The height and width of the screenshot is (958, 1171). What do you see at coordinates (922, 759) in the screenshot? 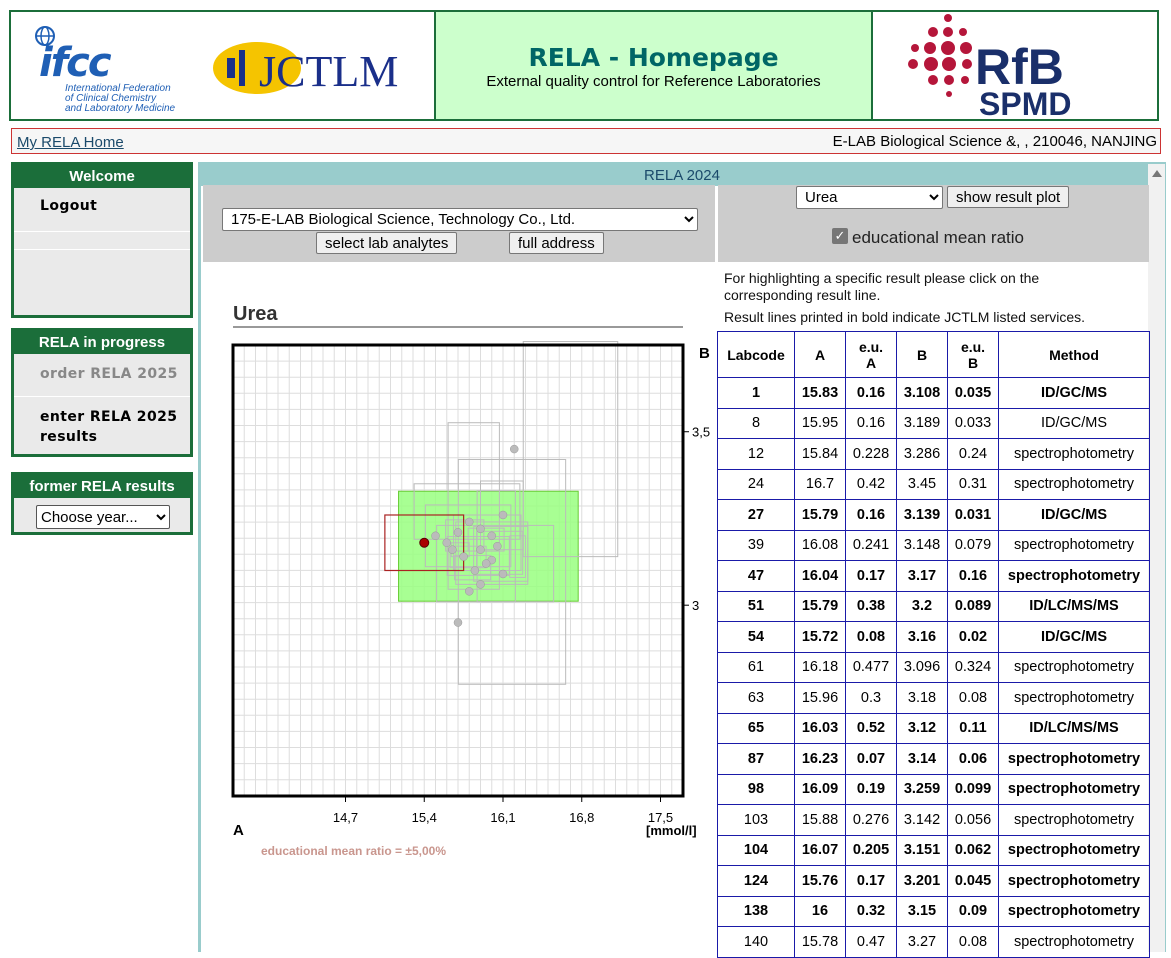
I see `cell-b: 3.14` at bounding box center [922, 759].